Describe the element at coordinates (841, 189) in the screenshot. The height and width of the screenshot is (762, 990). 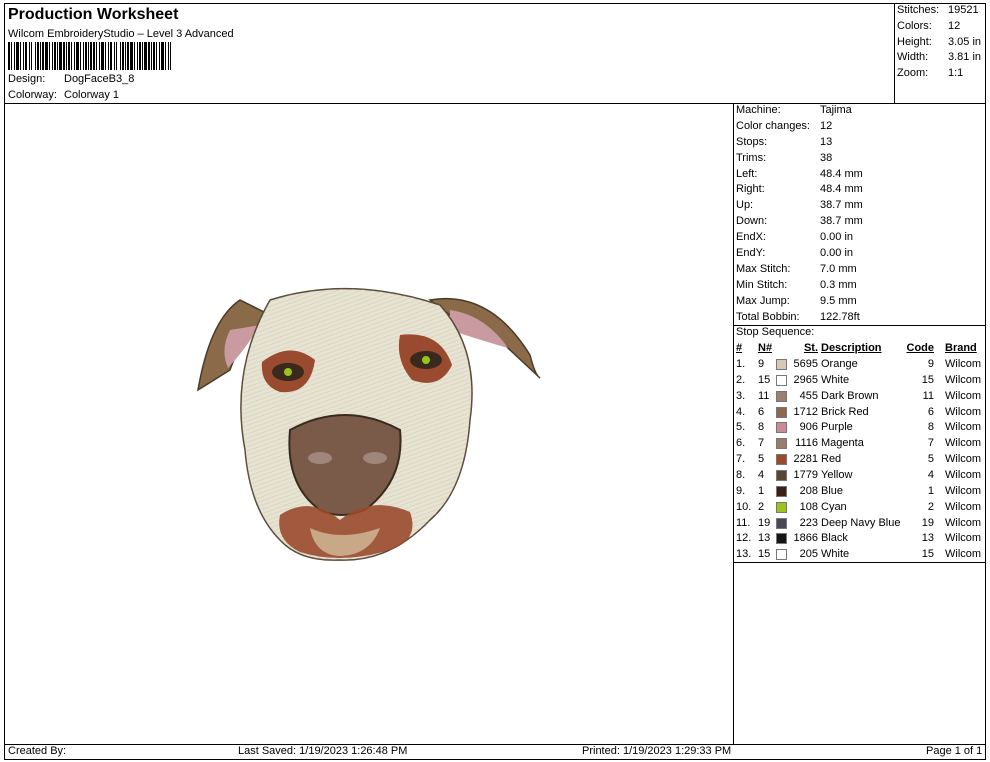
I see `info-value: 48.4 mm` at that location.